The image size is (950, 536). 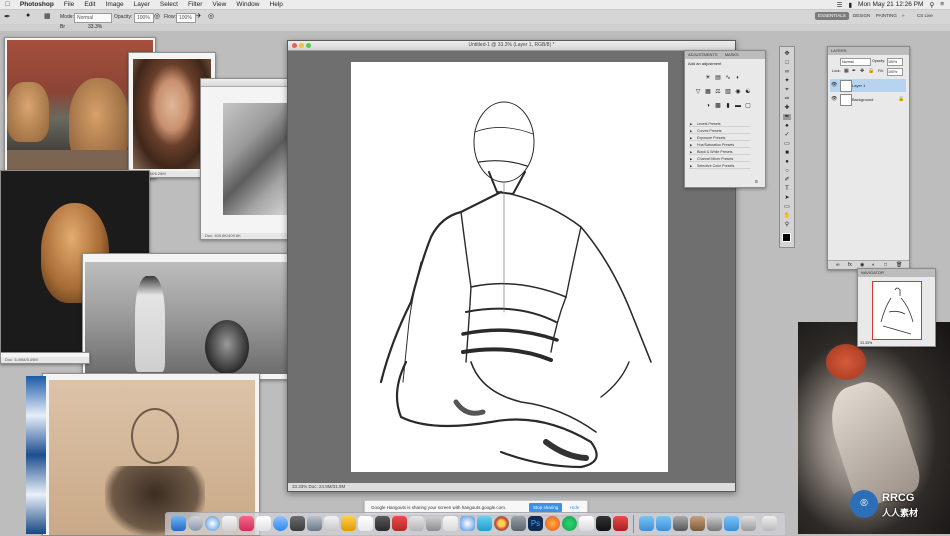 What do you see at coordinates (714, 523) in the screenshot?
I see `thumbnail-stack-3-icon` at bounding box center [714, 523].